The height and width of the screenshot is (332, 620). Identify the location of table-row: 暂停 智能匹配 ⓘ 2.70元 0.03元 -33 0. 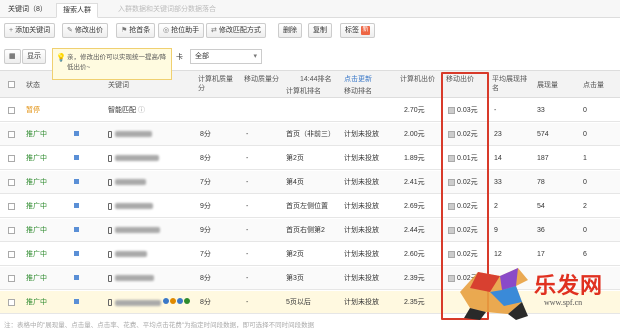
(310, 110).